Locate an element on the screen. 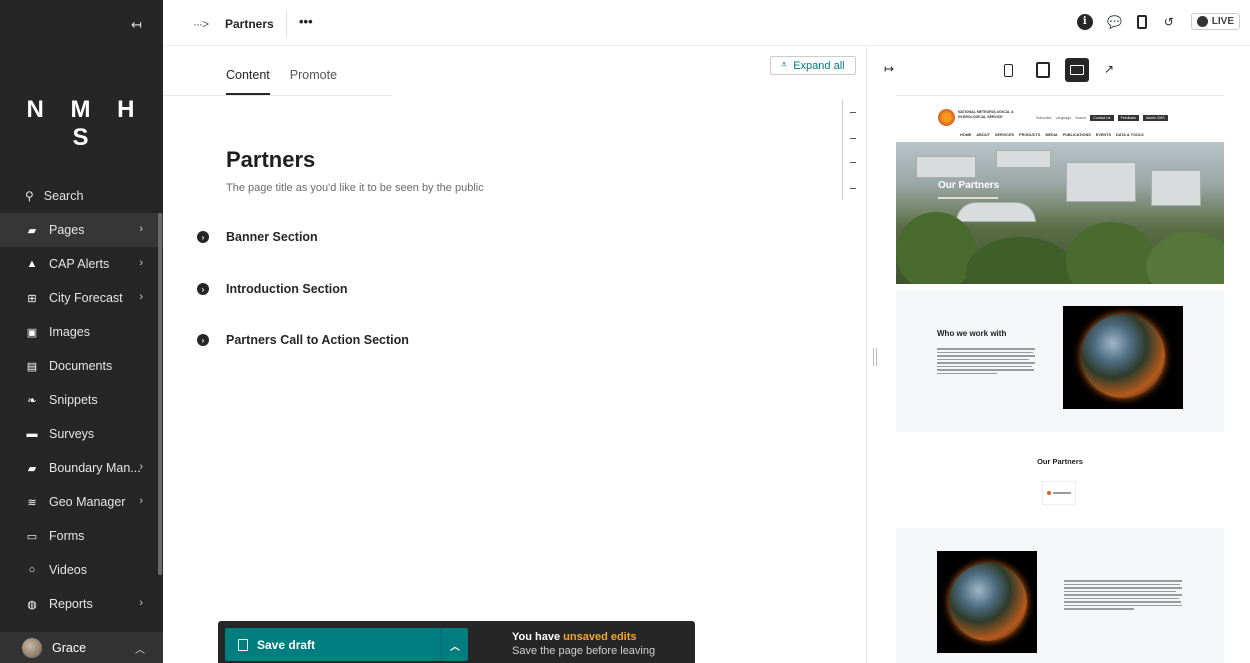 This screenshot has width=1250, height=663. preview-nav-item: EVENTS is located at coordinates (1103, 135).